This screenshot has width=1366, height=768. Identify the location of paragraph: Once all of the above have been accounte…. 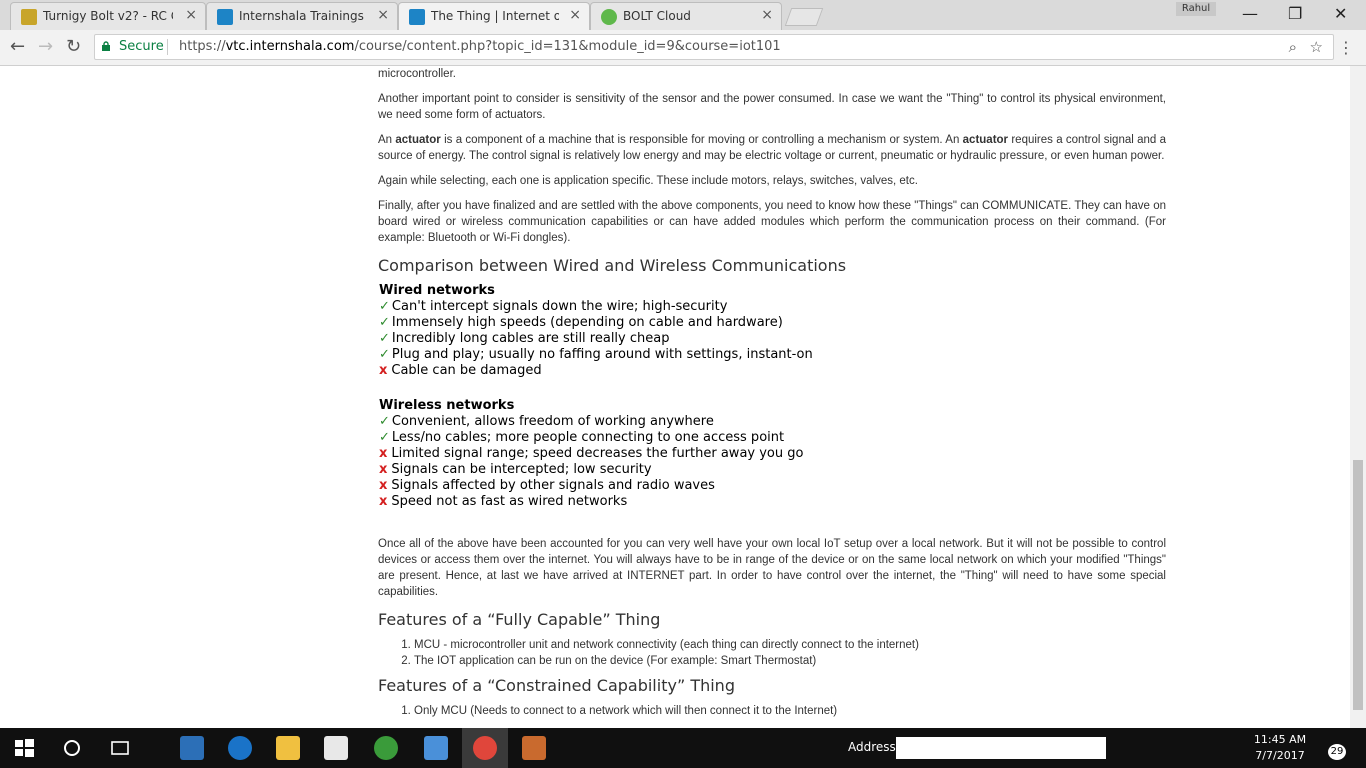
(772, 568).